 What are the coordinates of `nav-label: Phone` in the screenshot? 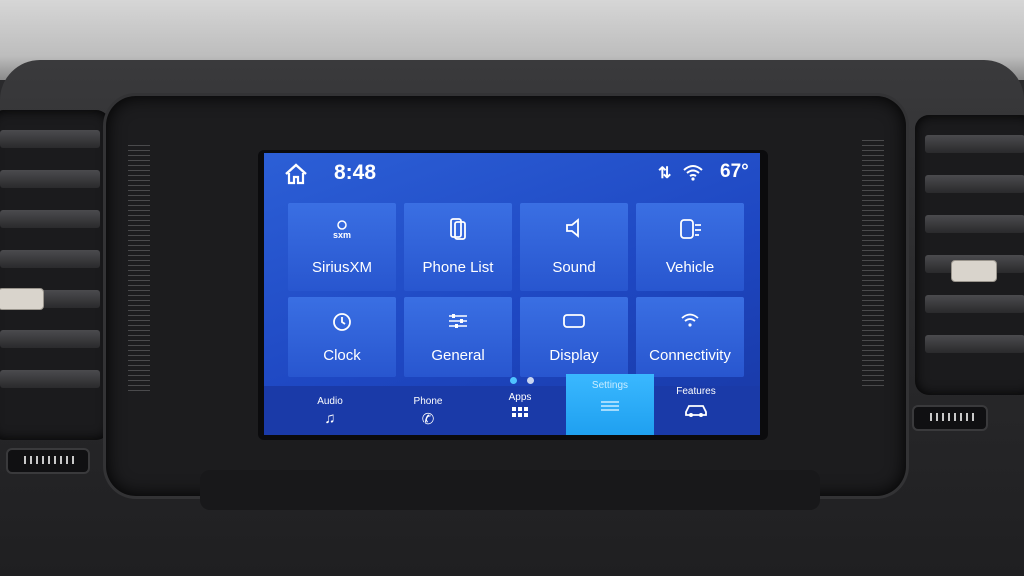 It's located at (428, 401).